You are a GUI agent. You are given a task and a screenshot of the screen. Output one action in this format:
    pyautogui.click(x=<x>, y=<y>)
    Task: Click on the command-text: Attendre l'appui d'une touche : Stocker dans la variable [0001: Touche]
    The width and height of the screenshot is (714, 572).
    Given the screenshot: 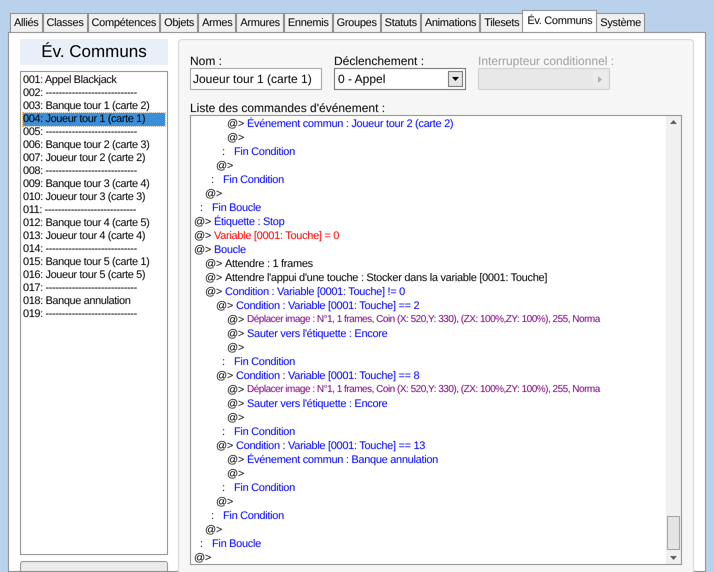 What is the action you would take?
    pyautogui.click(x=386, y=278)
    